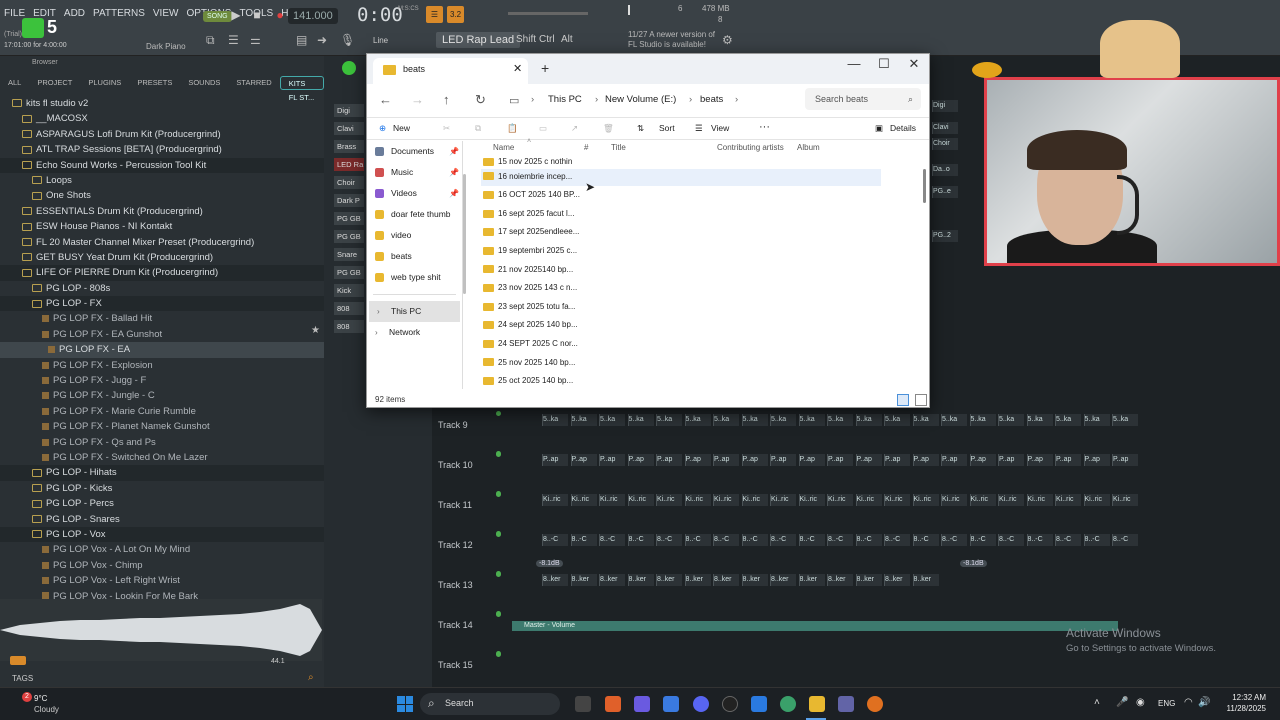  Describe the element at coordinates (921, 400) in the screenshot. I see `tiles-view-icon` at that location.